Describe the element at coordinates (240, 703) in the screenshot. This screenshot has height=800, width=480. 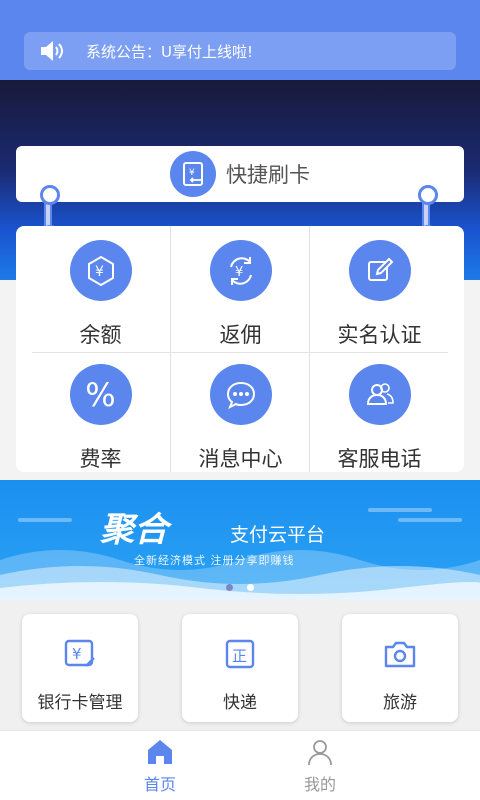
I see `service-label: 快递` at that location.